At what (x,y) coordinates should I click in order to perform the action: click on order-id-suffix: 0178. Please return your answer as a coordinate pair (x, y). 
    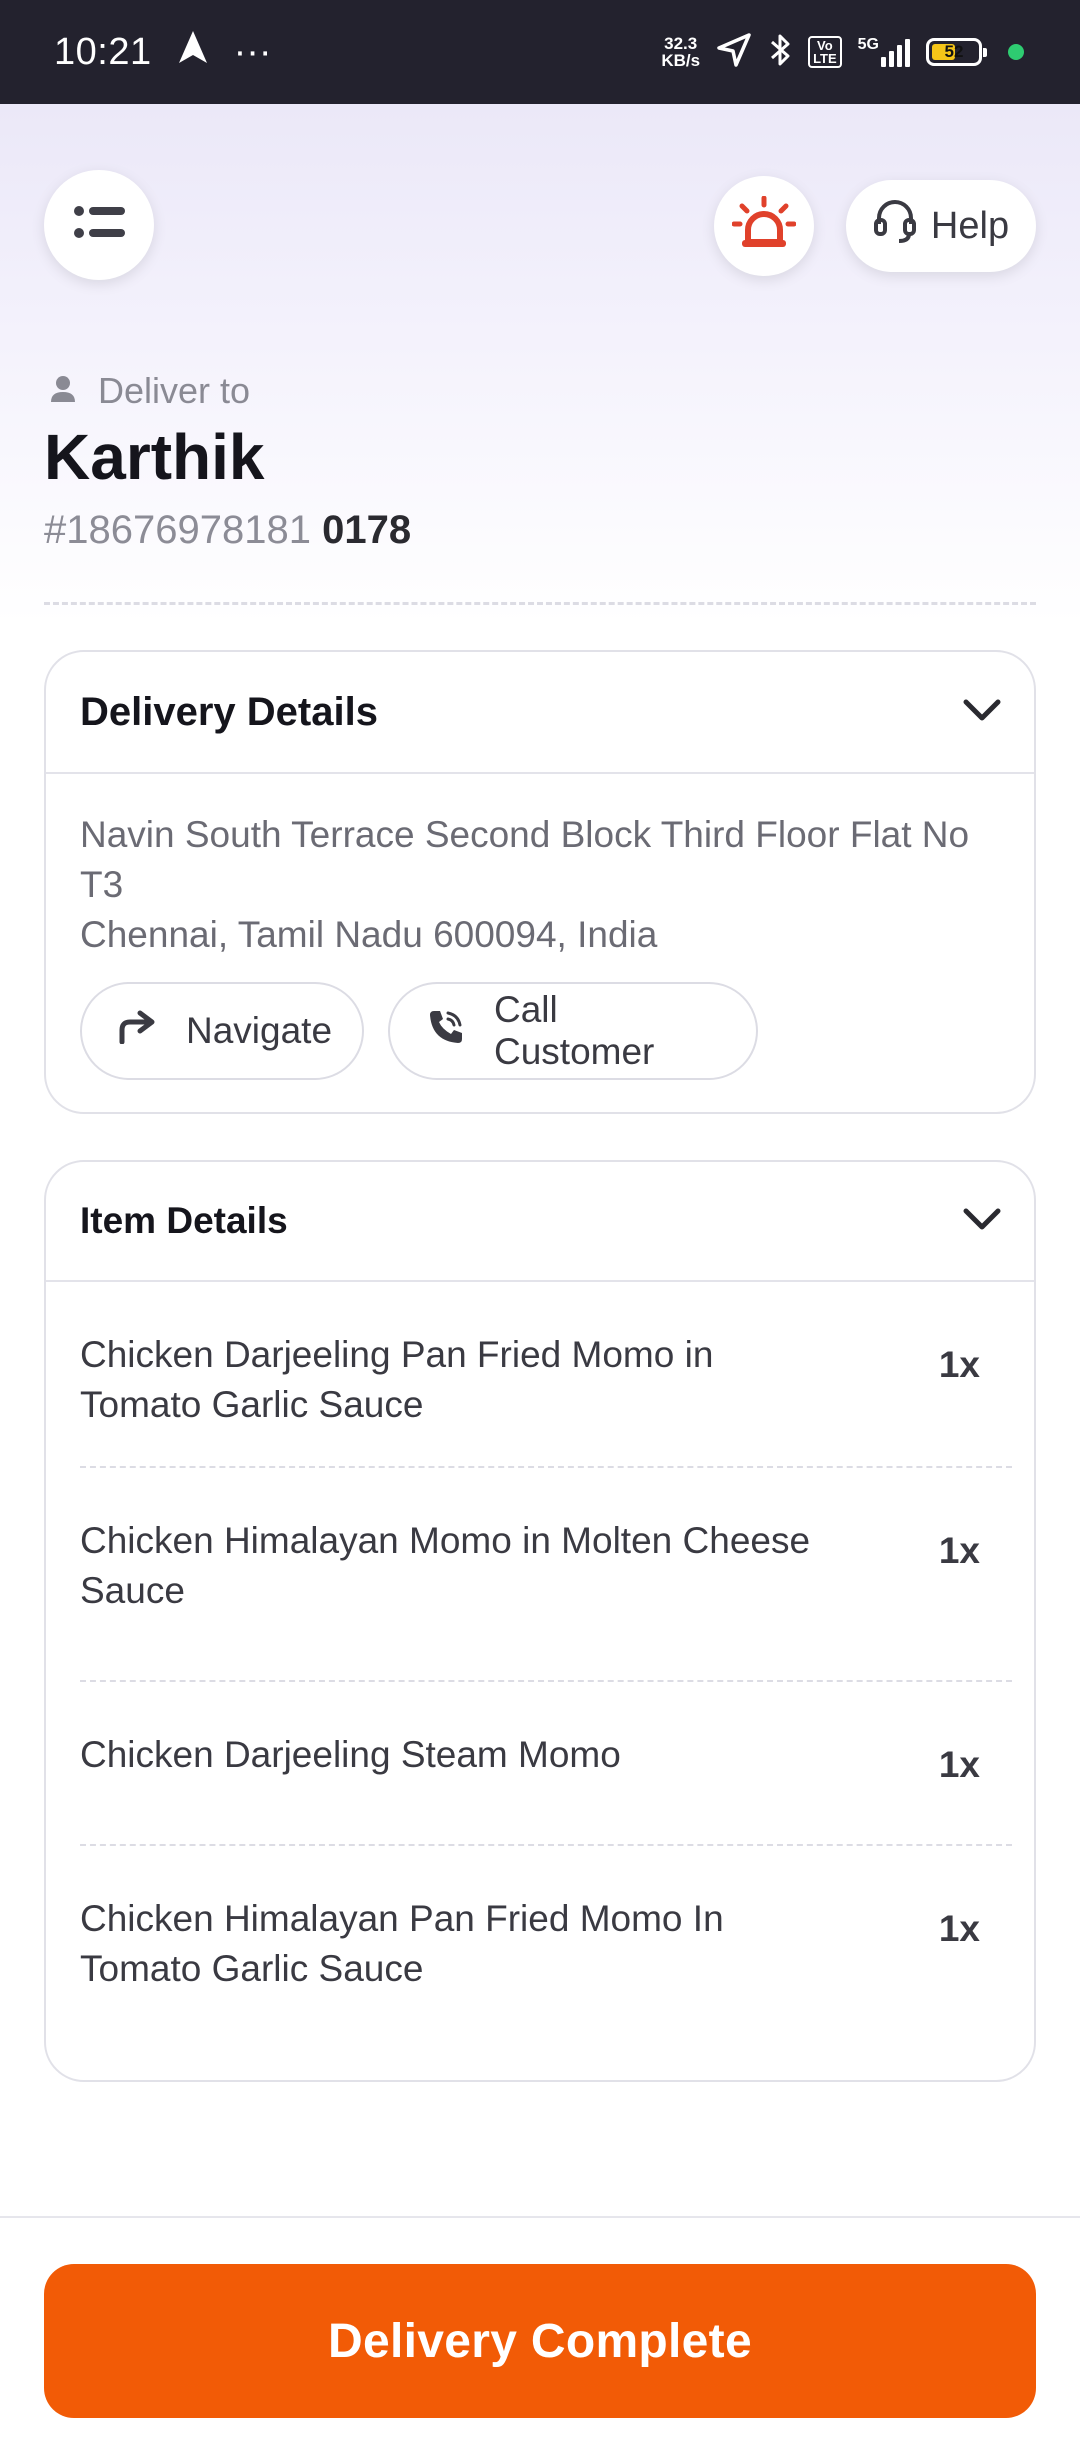
    Looking at the image, I should click on (367, 530).